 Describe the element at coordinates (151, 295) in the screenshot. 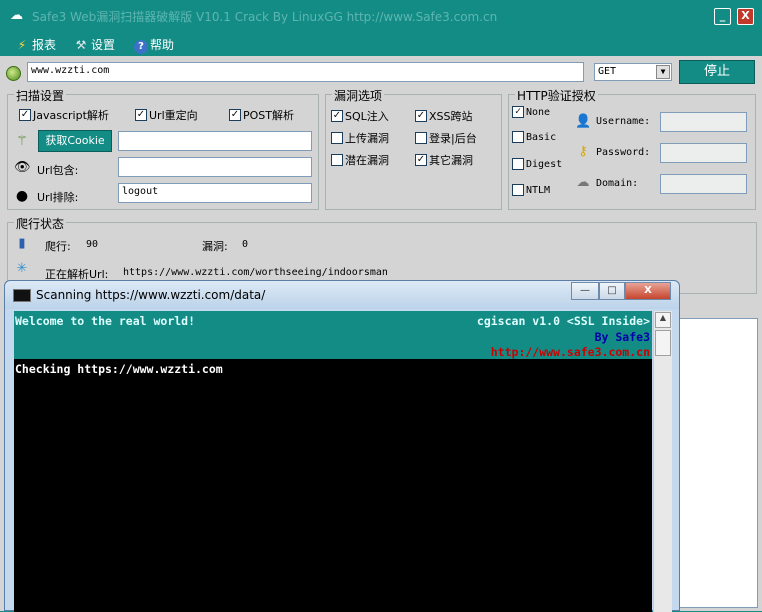

I see `console-title: Scanning https://www.wzzti.com/data/` at that location.